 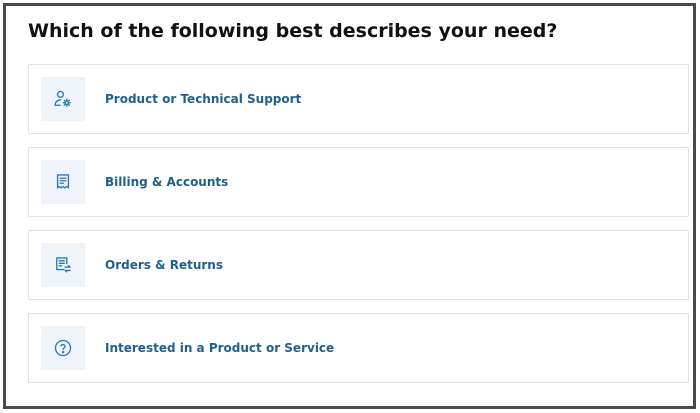 What do you see at coordinates (63, 265) in the screenshot?
I see `document-return-icon` at bounding box center [63, 265].